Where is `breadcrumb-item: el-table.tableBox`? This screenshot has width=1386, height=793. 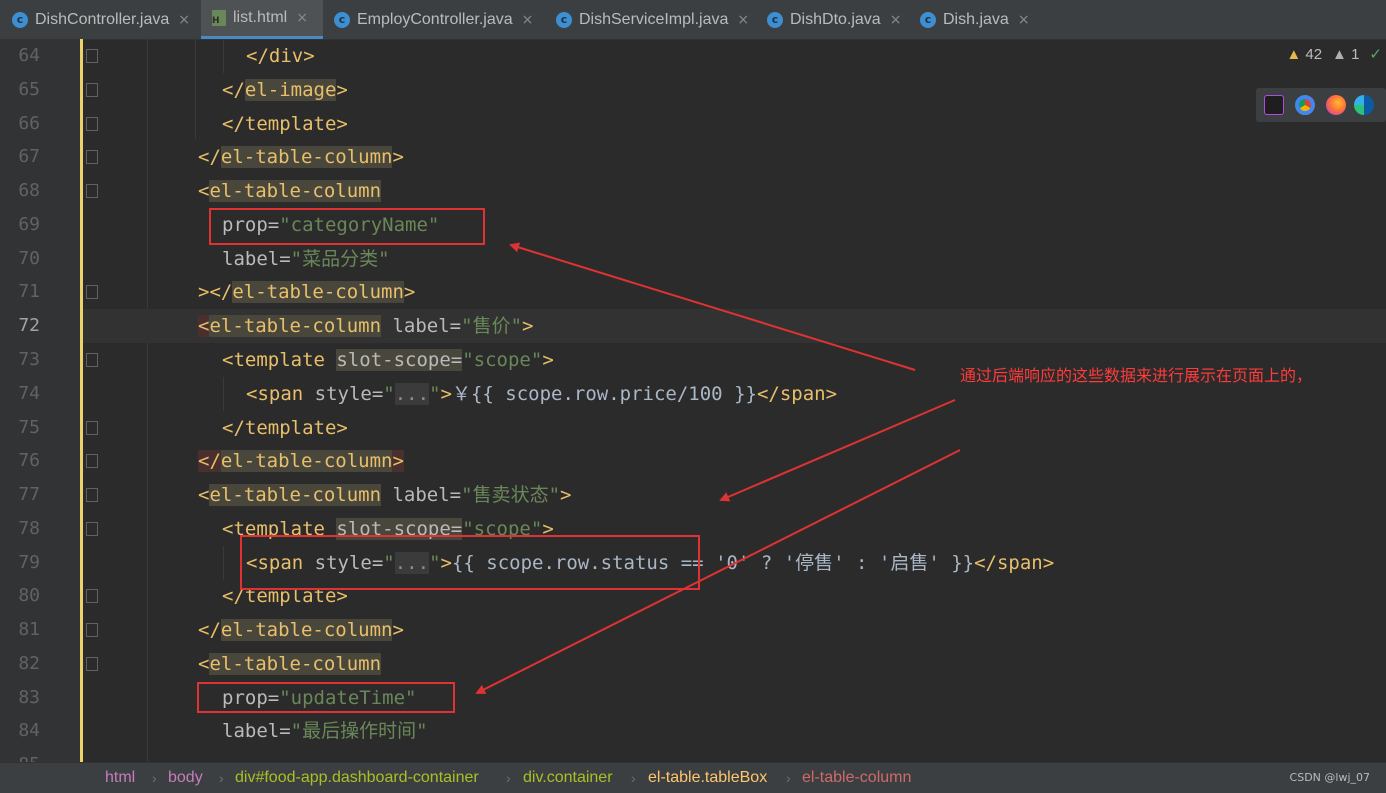
breadcrumb-item: el-table.tableBox is located at coordinates (707, 778).